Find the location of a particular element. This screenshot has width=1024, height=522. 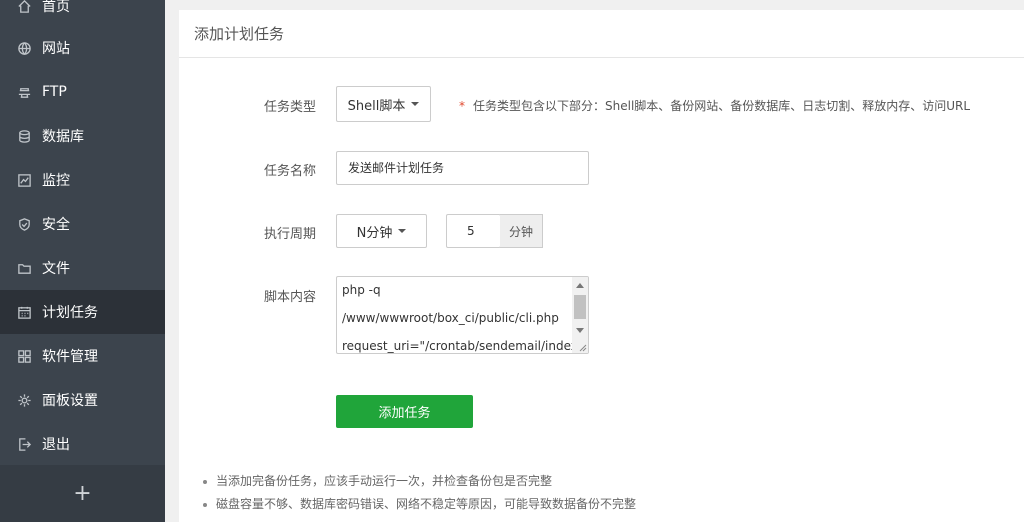

sidebar-item-software: 软件管理 is located at coordinates (82, 356).